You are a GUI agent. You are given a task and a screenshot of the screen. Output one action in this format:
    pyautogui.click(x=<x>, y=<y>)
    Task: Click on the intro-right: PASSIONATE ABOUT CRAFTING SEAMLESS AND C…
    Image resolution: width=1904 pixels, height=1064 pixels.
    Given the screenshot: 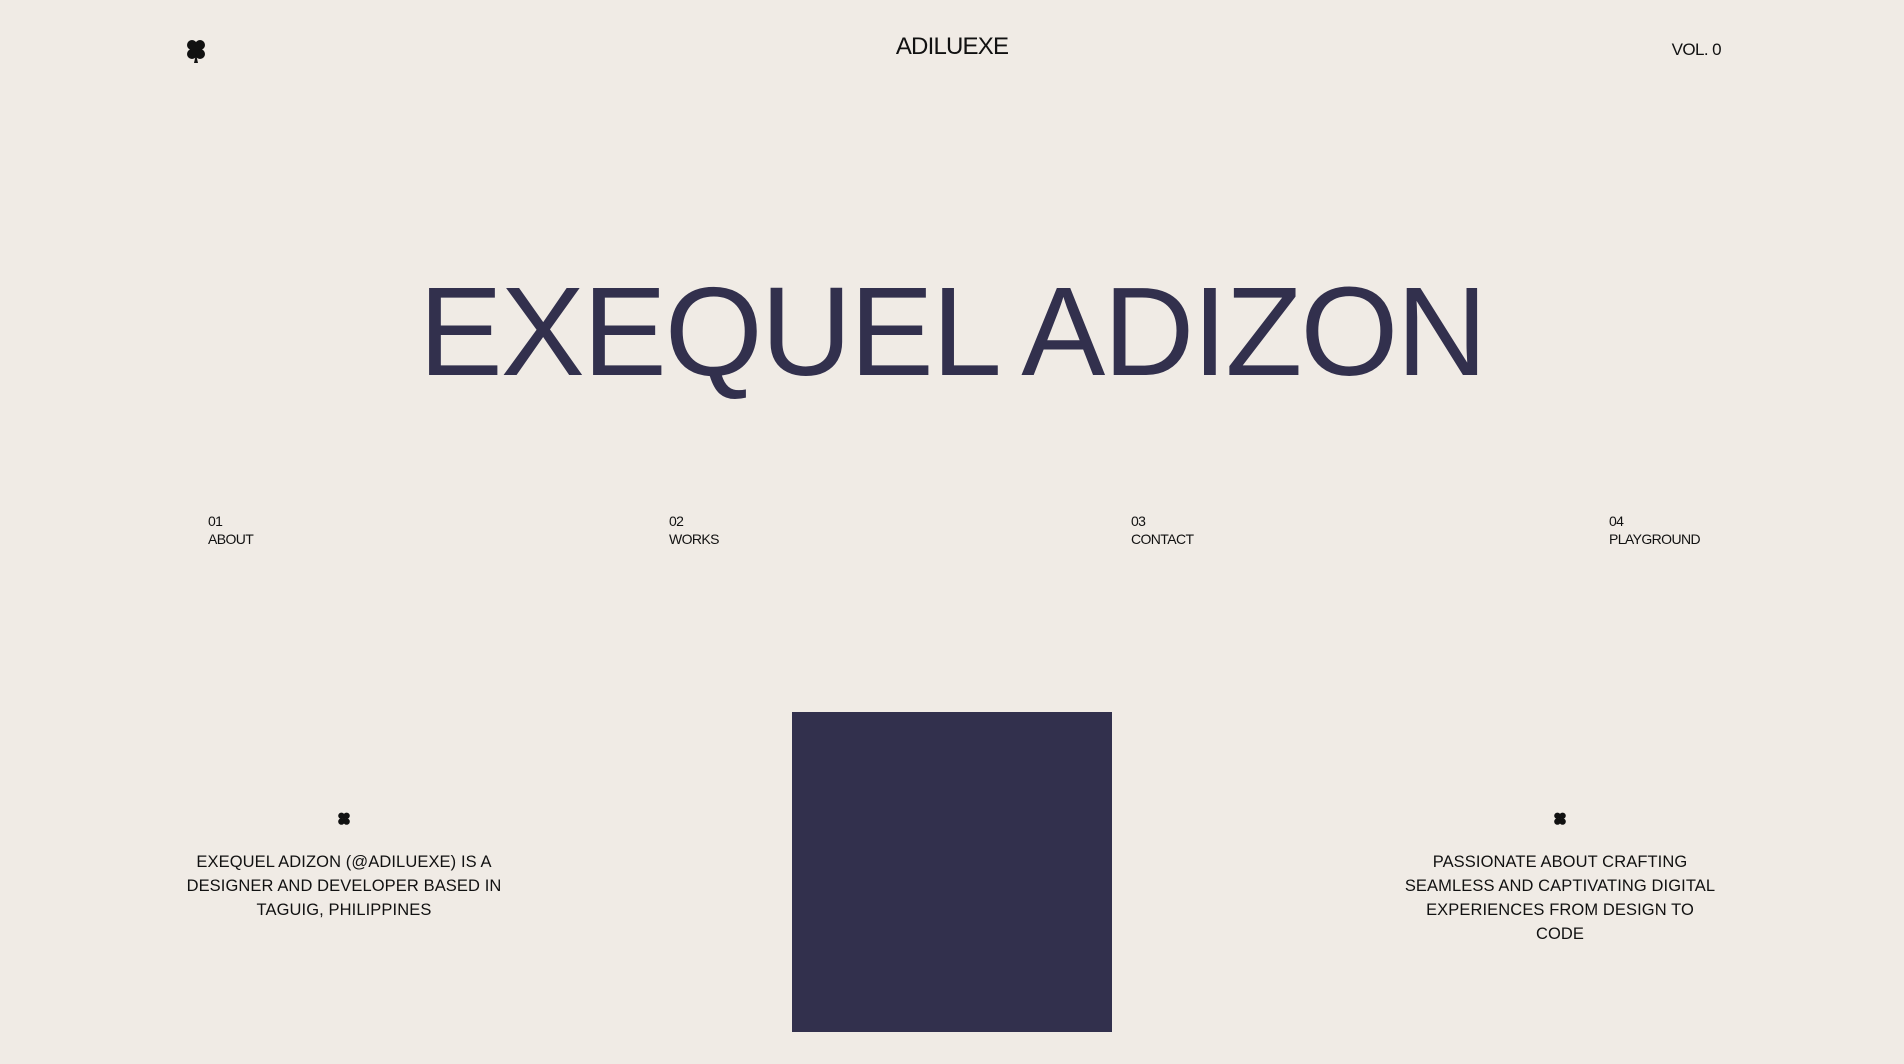 What is the action you would take?
    pyautogui.click(x=1560, y=878)
    